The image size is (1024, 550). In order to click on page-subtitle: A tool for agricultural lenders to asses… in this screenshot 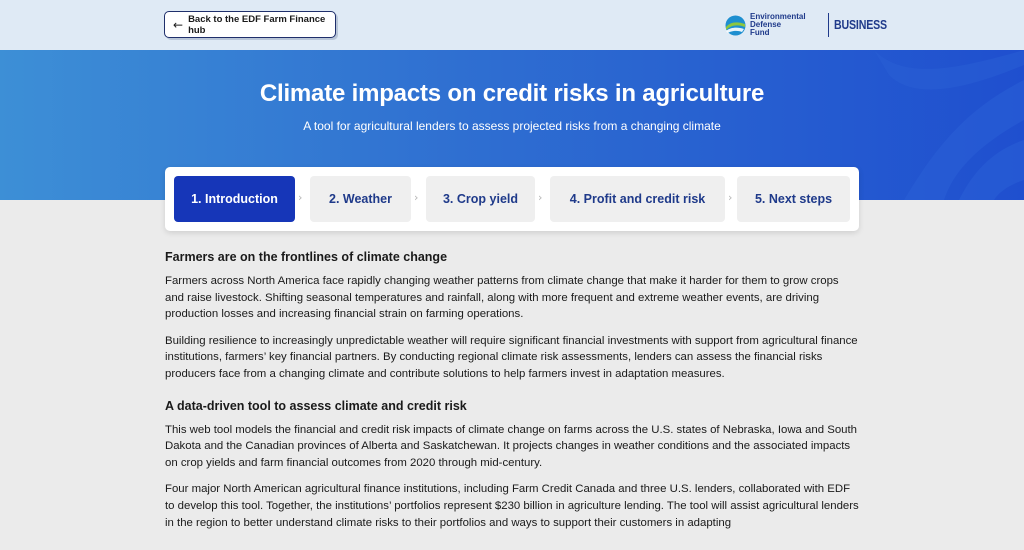, I will do `click(512, 126)`.